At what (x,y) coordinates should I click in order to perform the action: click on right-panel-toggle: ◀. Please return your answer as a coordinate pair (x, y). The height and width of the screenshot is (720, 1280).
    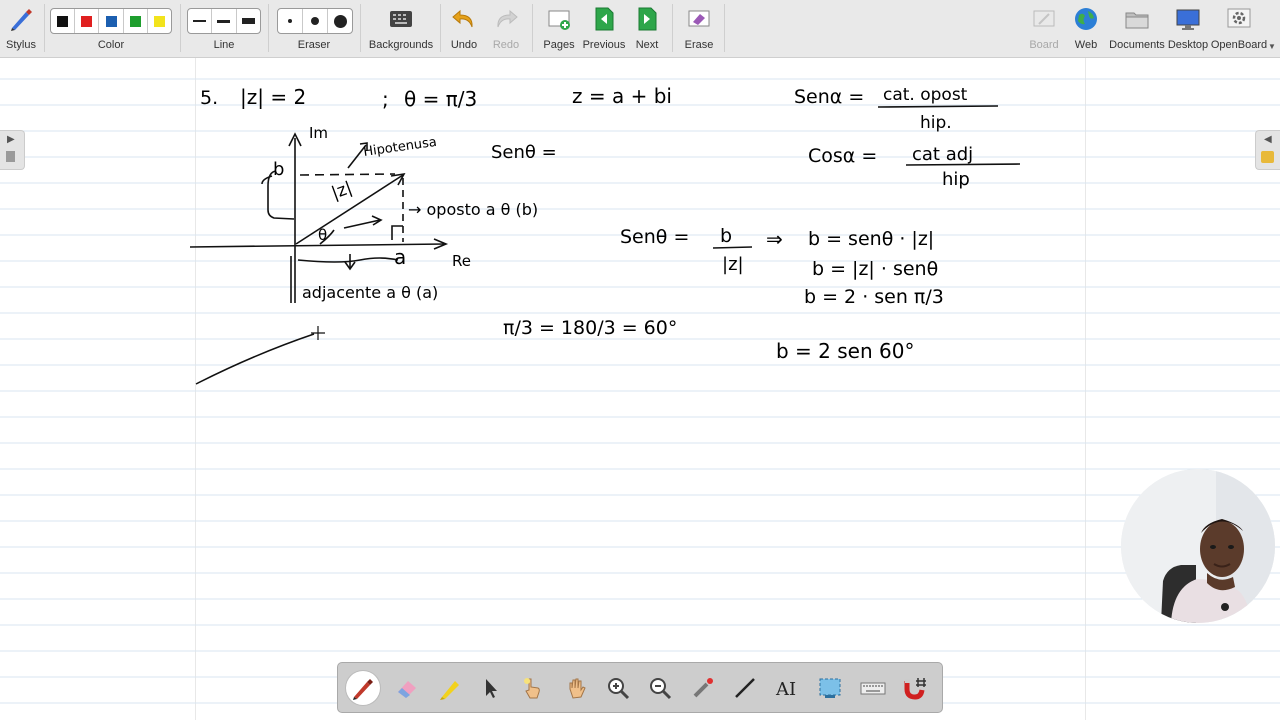
    Looking at the image, I should click on (1267, 150).